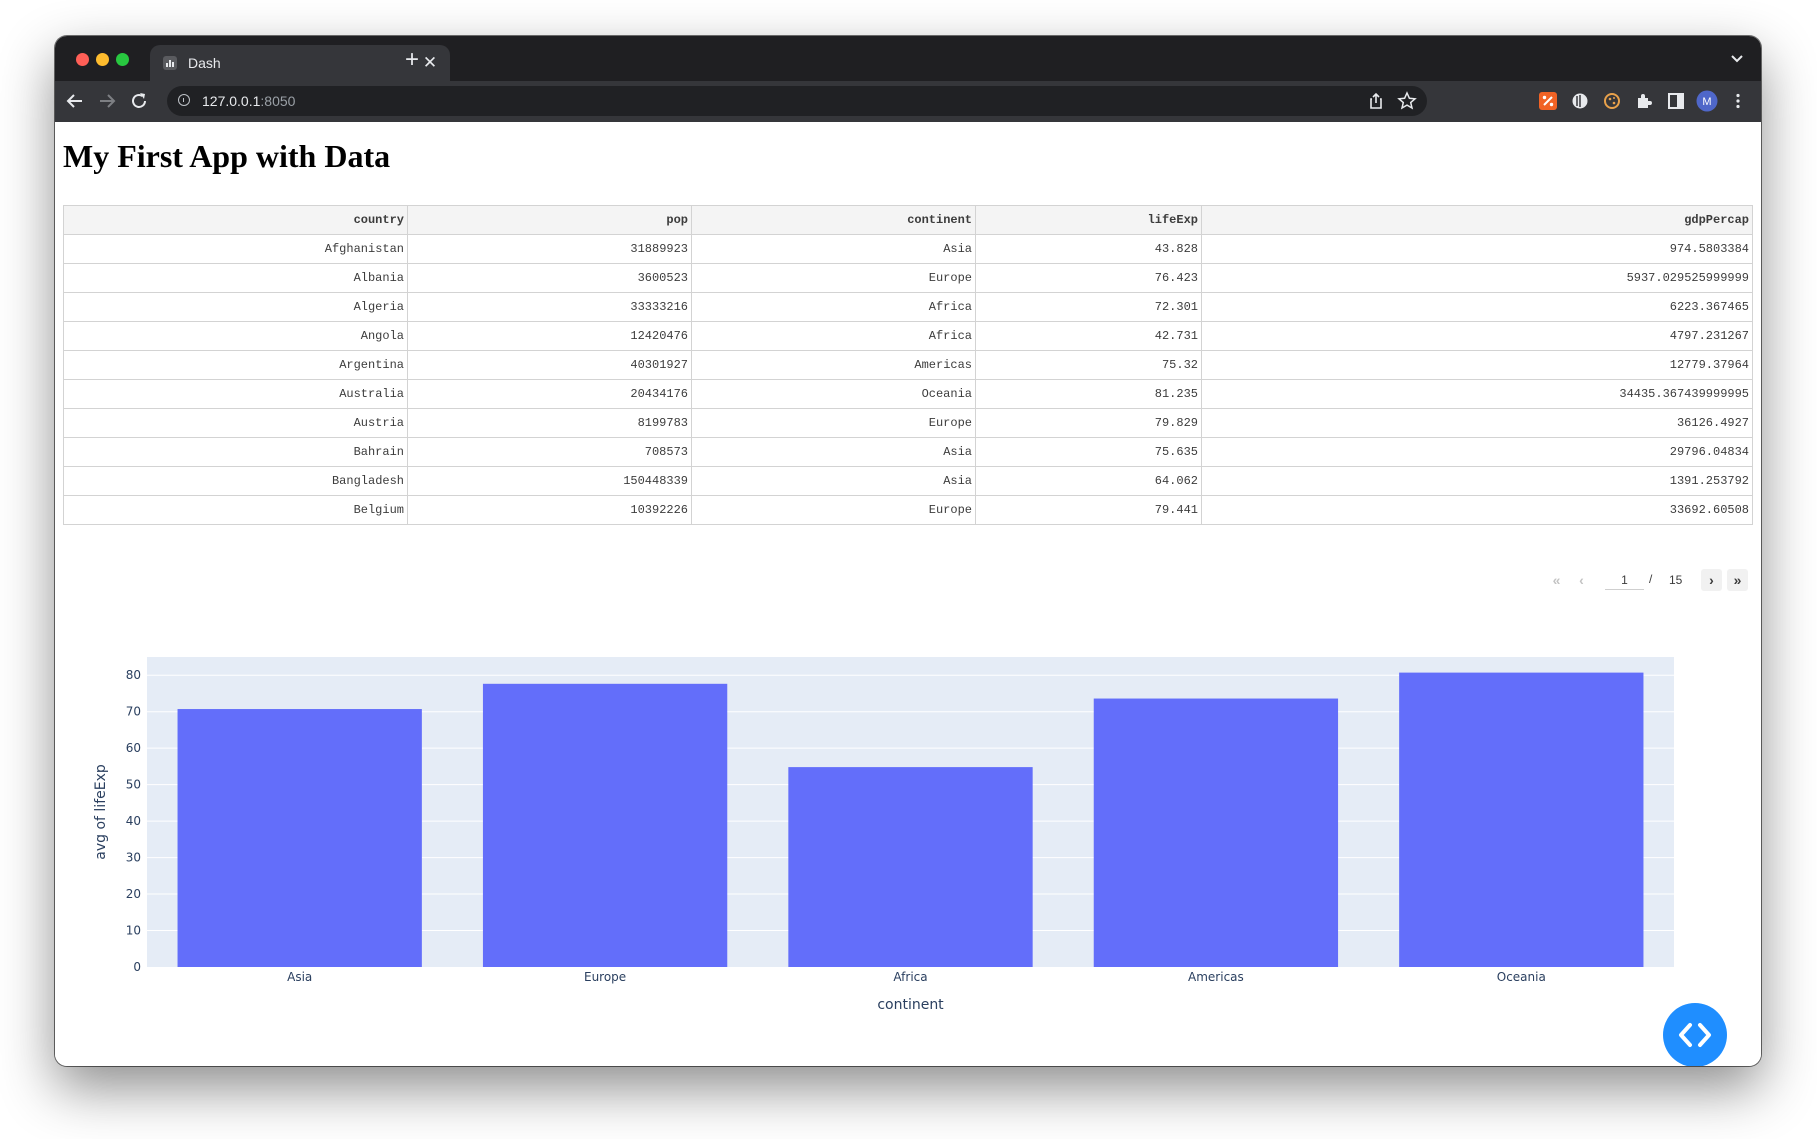 This screenshot has height=1139, width=1817. Describe the element at coordinates (1477, 365) in the screenshot. I see `cell-gdppercap: 12779.37964` at that location.